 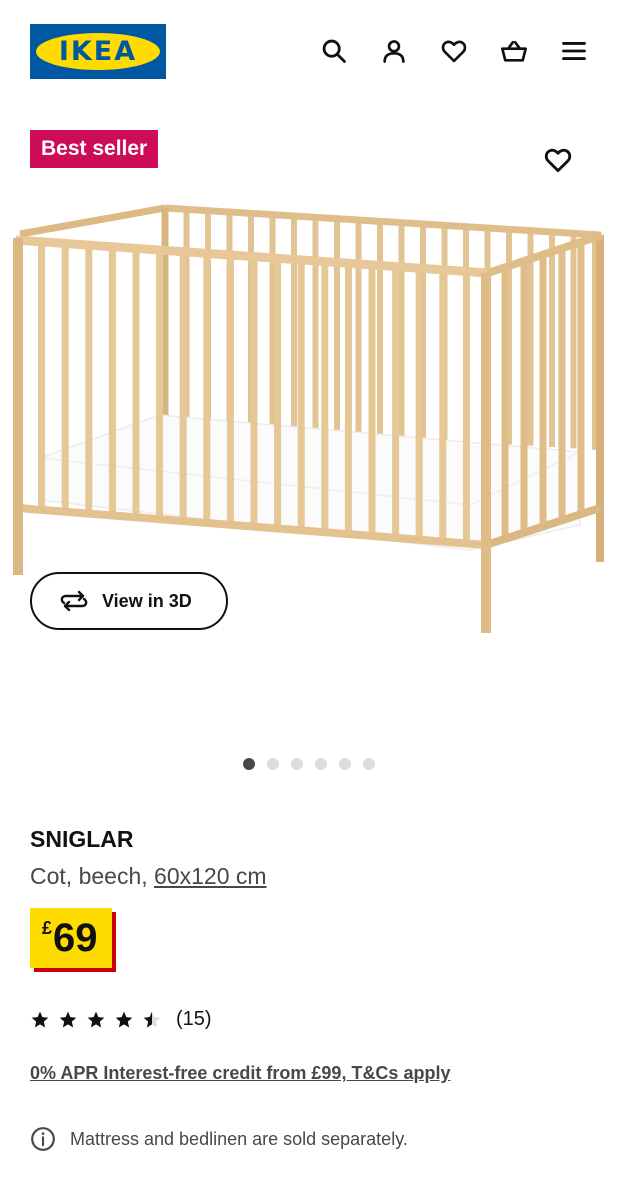 What do you see at coordinates (82, 839) in the screenshot?
I see `product-name: SNIGLAR` at bounding box center [82, 839].